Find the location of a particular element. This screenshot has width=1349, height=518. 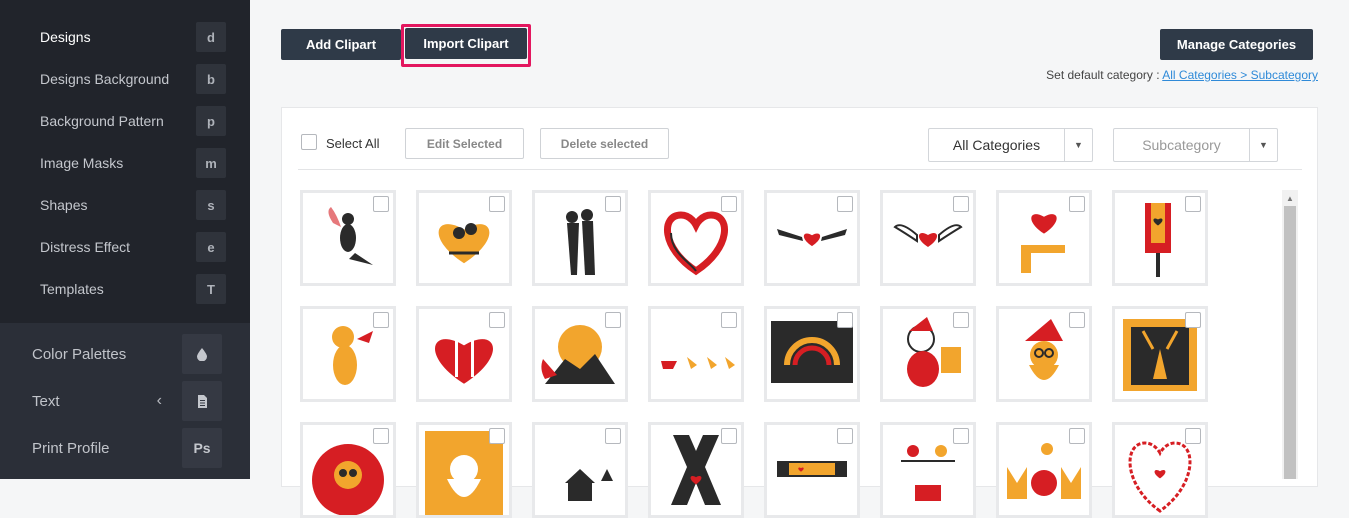

scrollbar-thumb is located at coordinates (1290, 342).